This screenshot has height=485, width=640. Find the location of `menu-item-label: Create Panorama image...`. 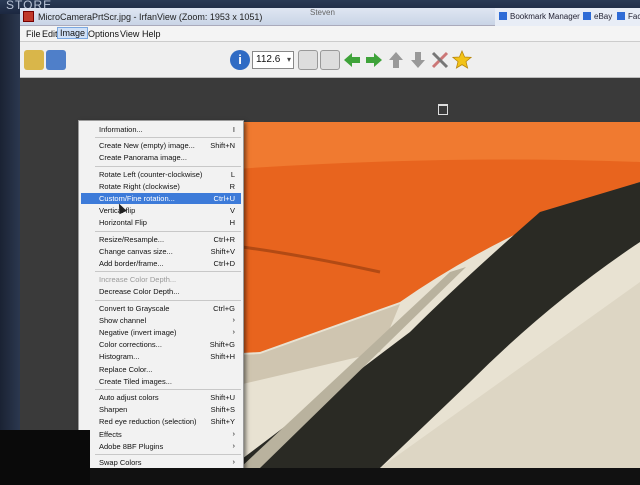

menu-item-label: Create Panorama image... is located at coordinates (143, 158).